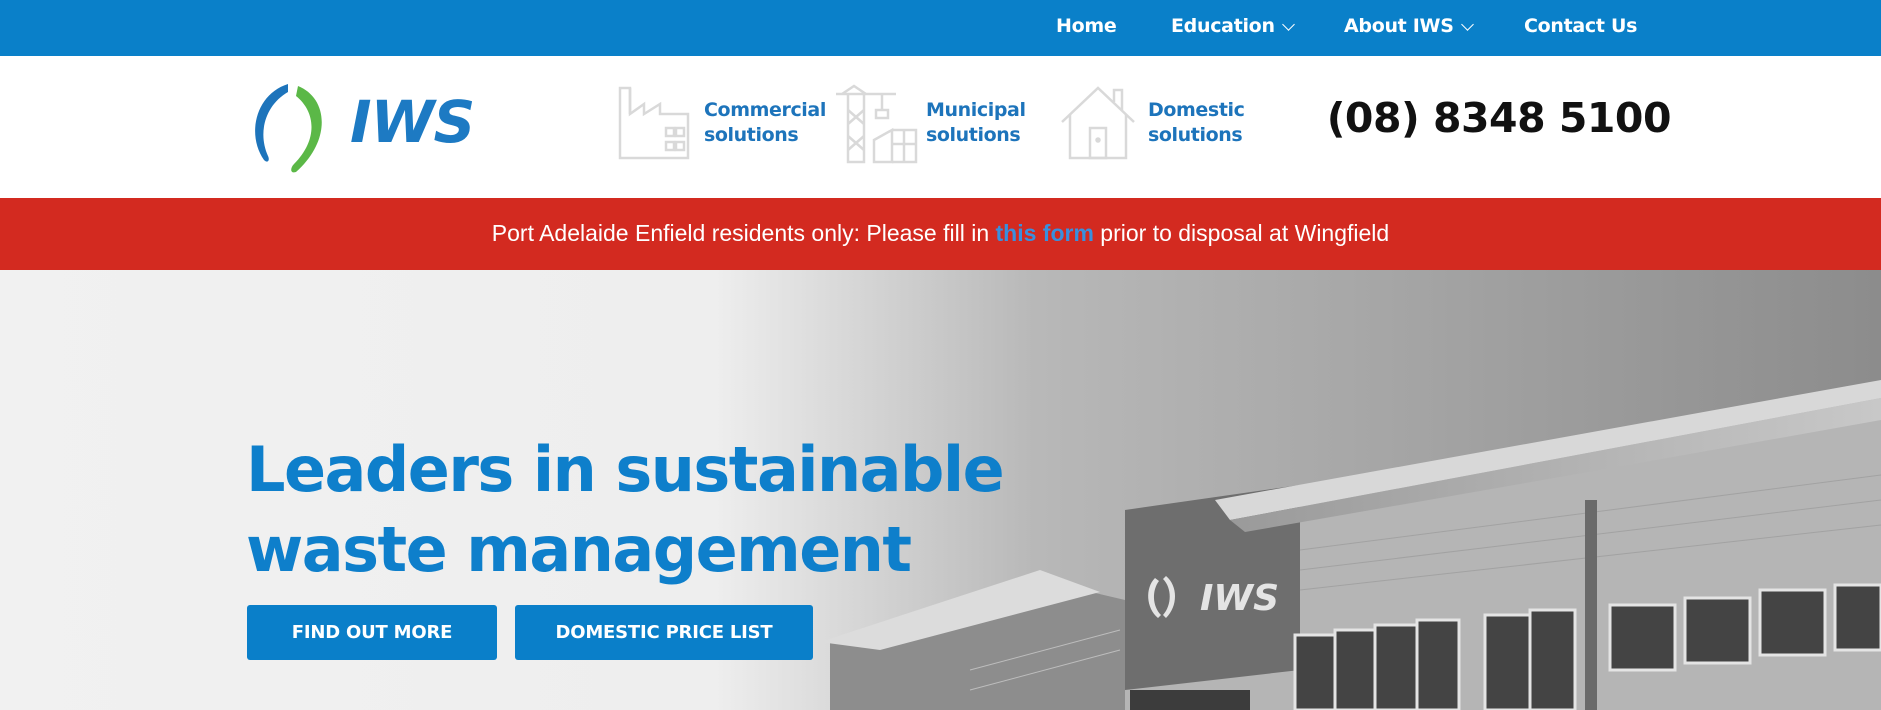 This screenshot has height=710, width=1881. I want to click on municipal-line1: Municipal, so click(976, 110).